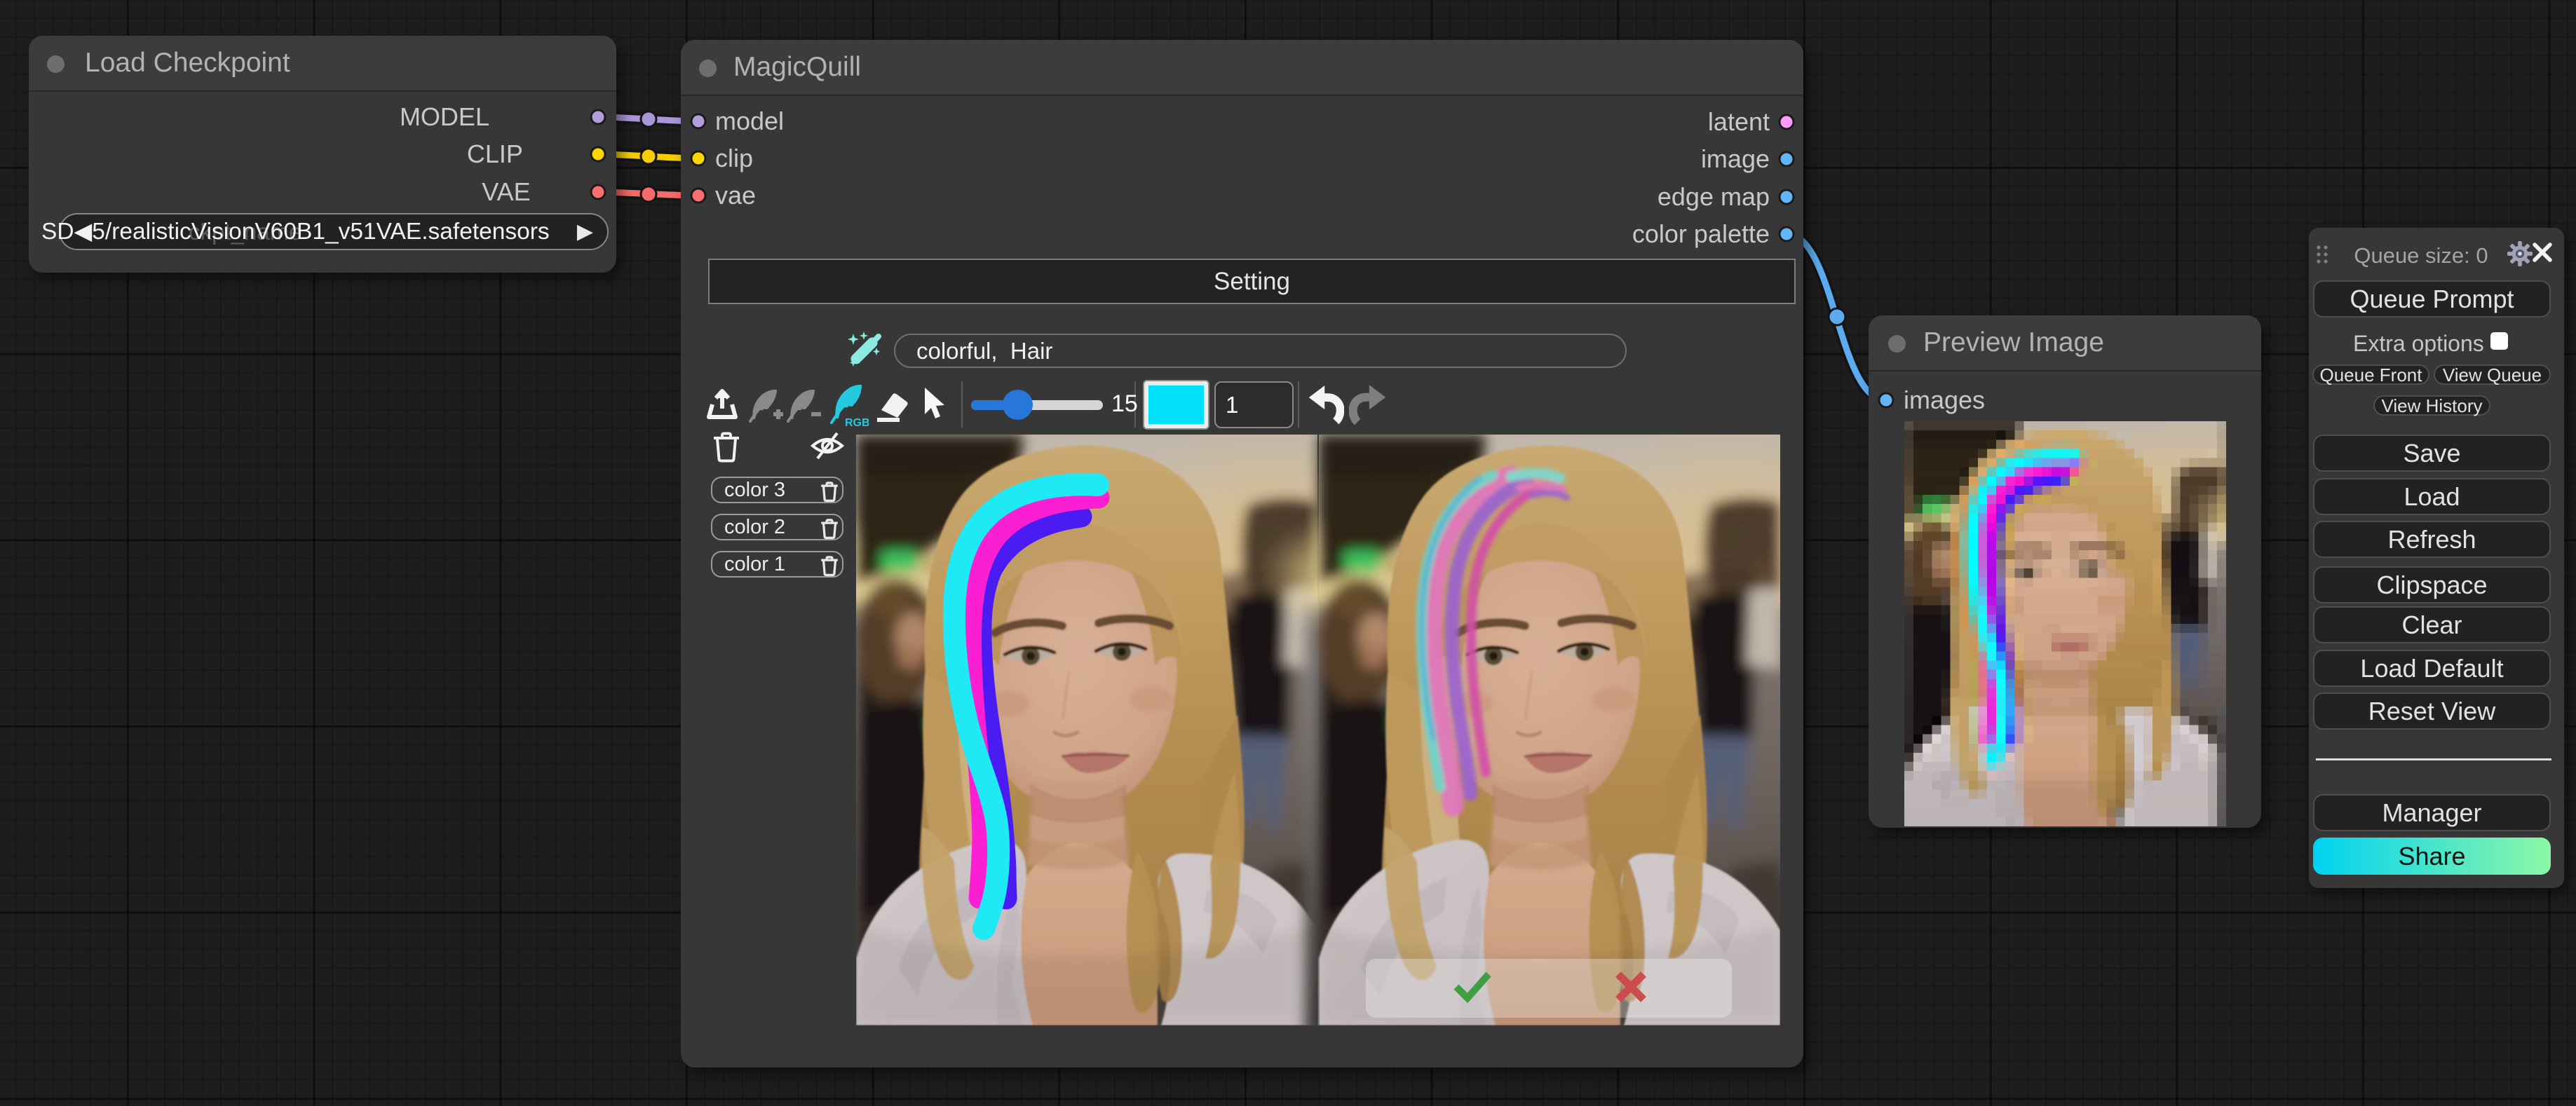 The height and width of the screenshot is (1106, 2576). What do you see at coordinates (857, 422) in the screenshot?
I see `svg-text: RGB` at bounding box center [857, 422].